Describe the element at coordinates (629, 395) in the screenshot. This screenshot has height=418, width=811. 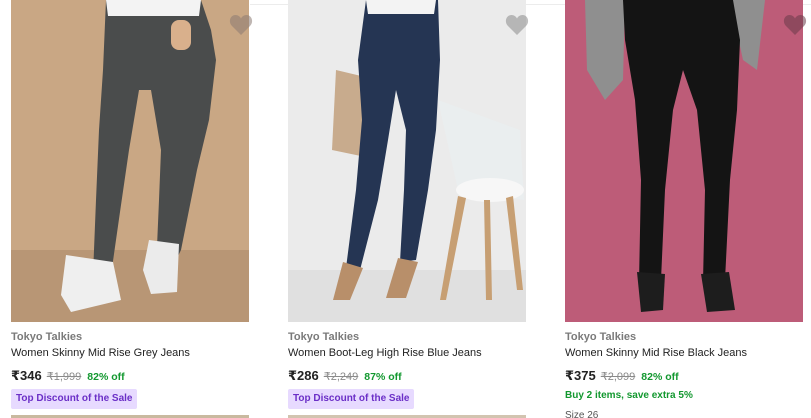
I see `bundle-offer: Buy 2 items, save extra 5%` at that location.